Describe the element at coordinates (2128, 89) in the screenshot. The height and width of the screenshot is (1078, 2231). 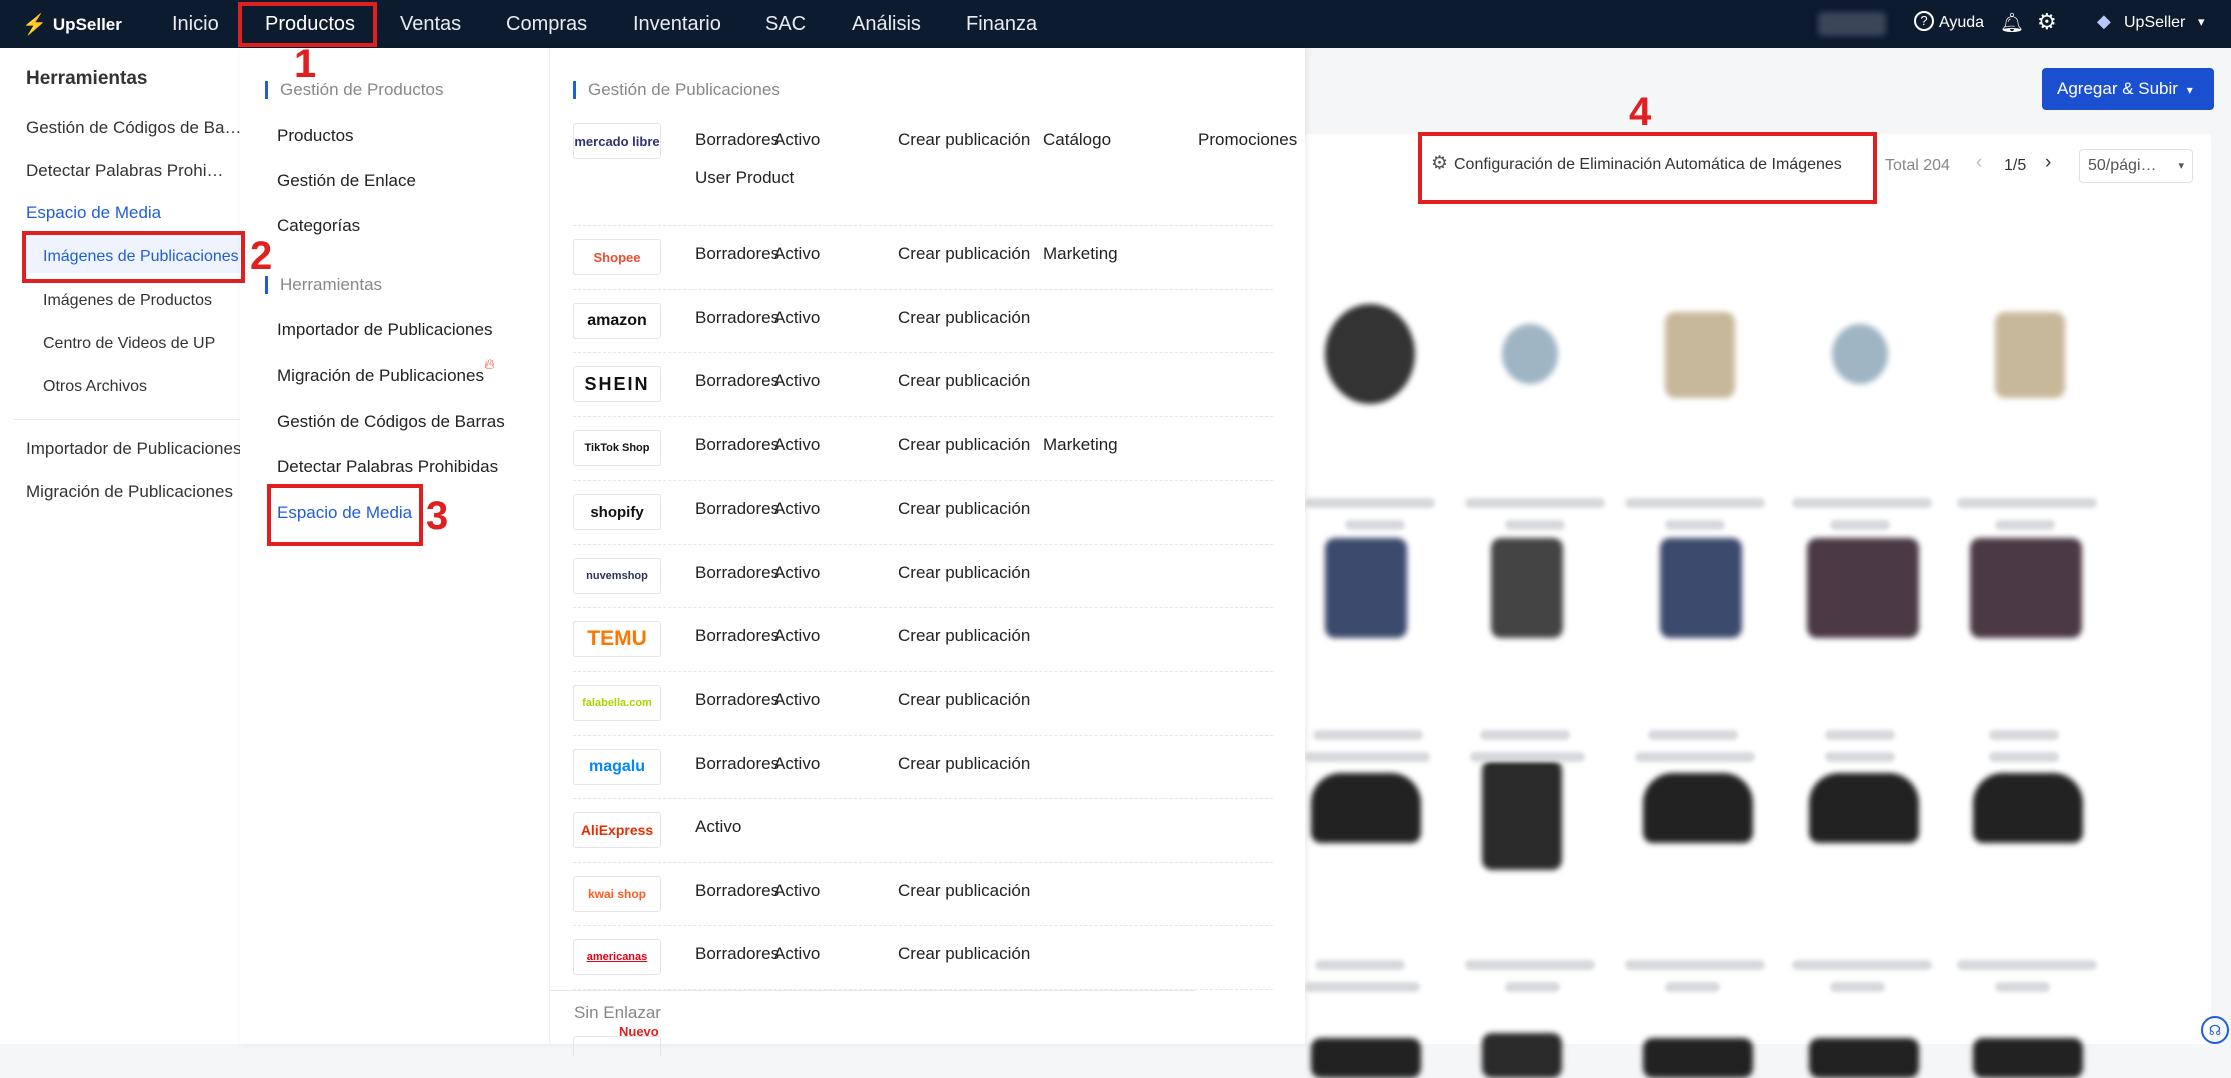
I see `upload-button: Agregar & Subir ▾` at that location.